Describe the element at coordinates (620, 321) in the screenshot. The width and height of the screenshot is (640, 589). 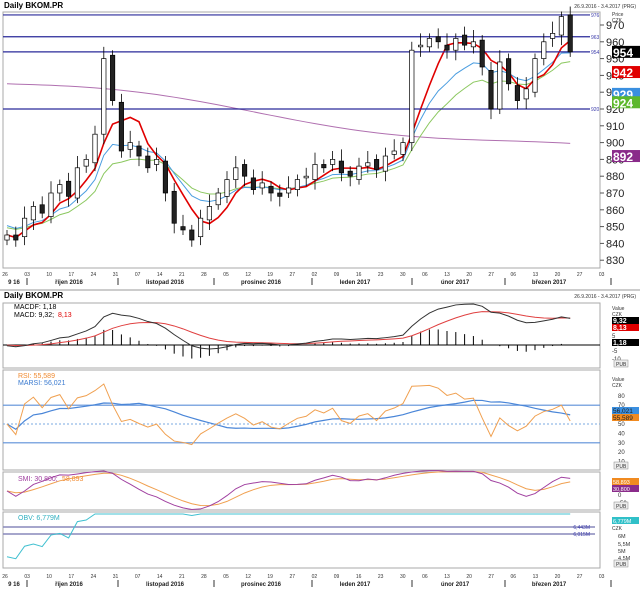
I see `macd-tag-label: 9,32` at that location.